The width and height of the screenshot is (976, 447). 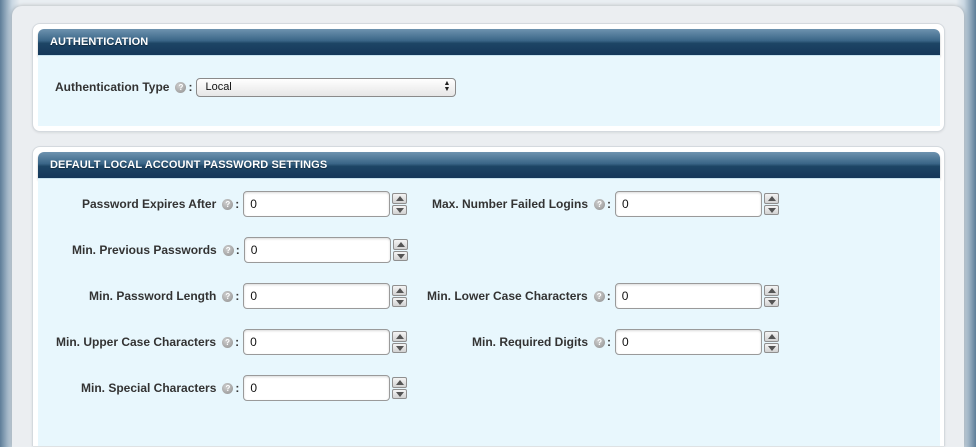 What do you see at coordinates (489, 42) in the screenshot?
I see `authentication-header: AUTHENTICATION` at bounding box center [489, 42].